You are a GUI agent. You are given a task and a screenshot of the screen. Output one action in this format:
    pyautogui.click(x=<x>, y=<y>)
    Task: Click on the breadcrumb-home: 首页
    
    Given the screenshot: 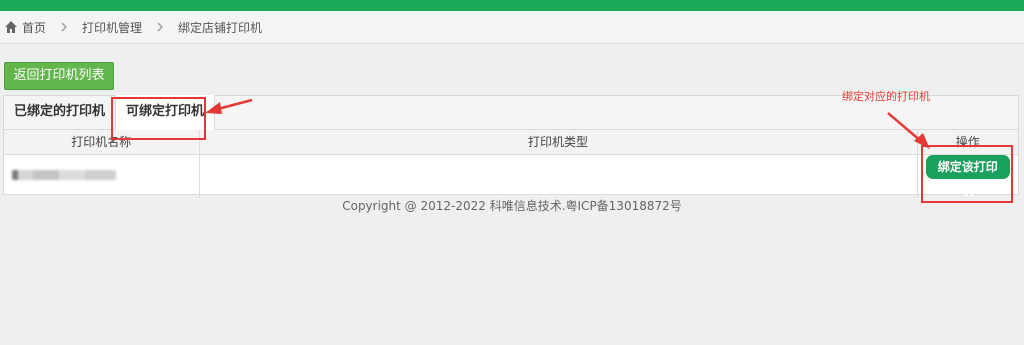 What is the action you would take?
    pyautogui.click(x=34, y=27)
    